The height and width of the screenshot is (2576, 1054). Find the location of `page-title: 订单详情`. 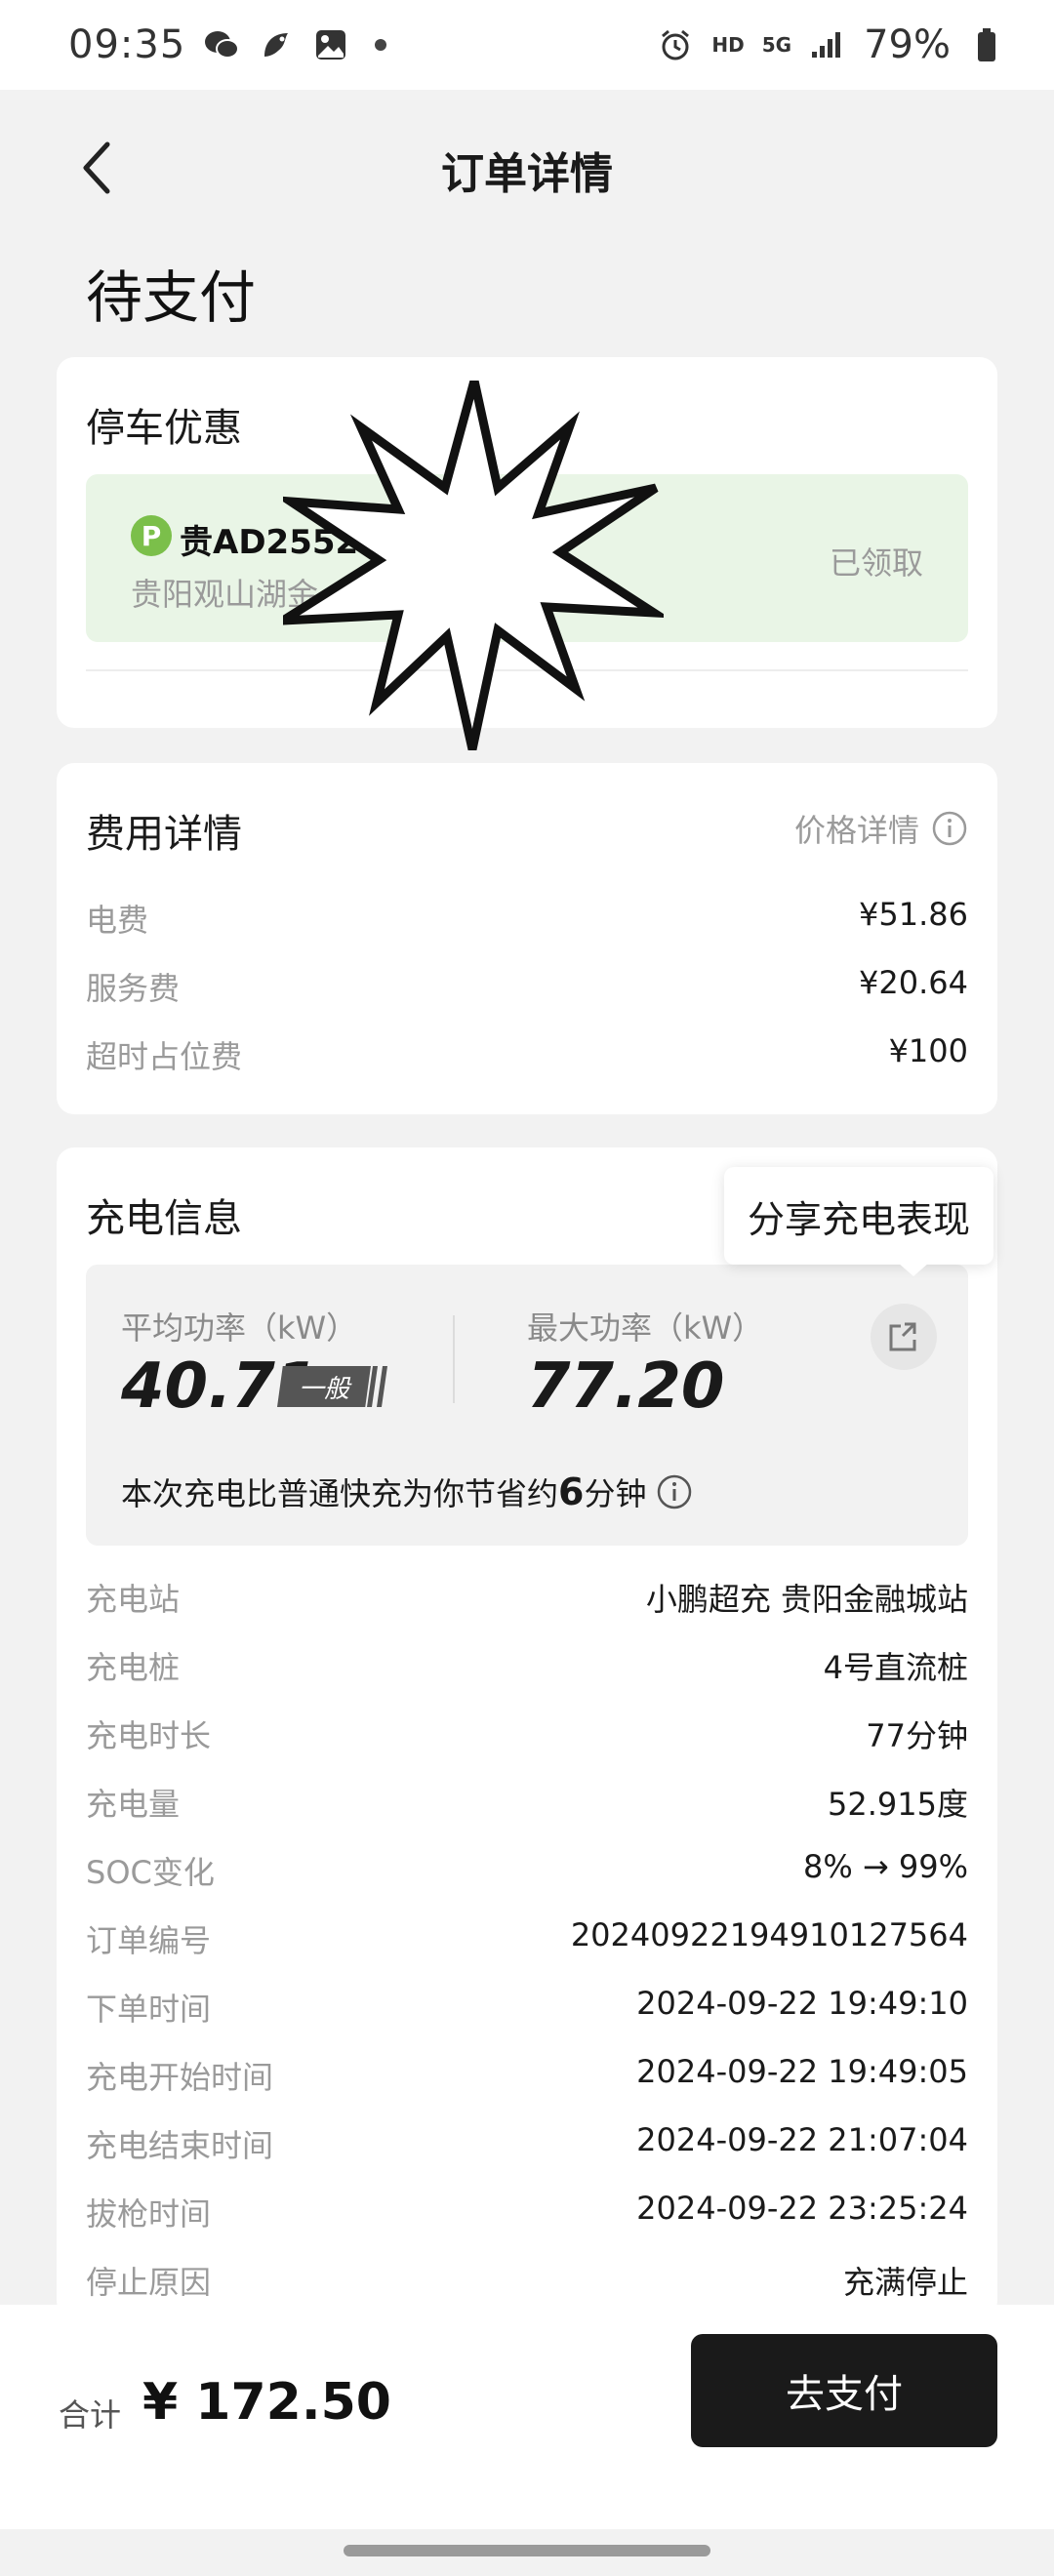

page-title: 订单详情 is located at coordinates (527, 174).